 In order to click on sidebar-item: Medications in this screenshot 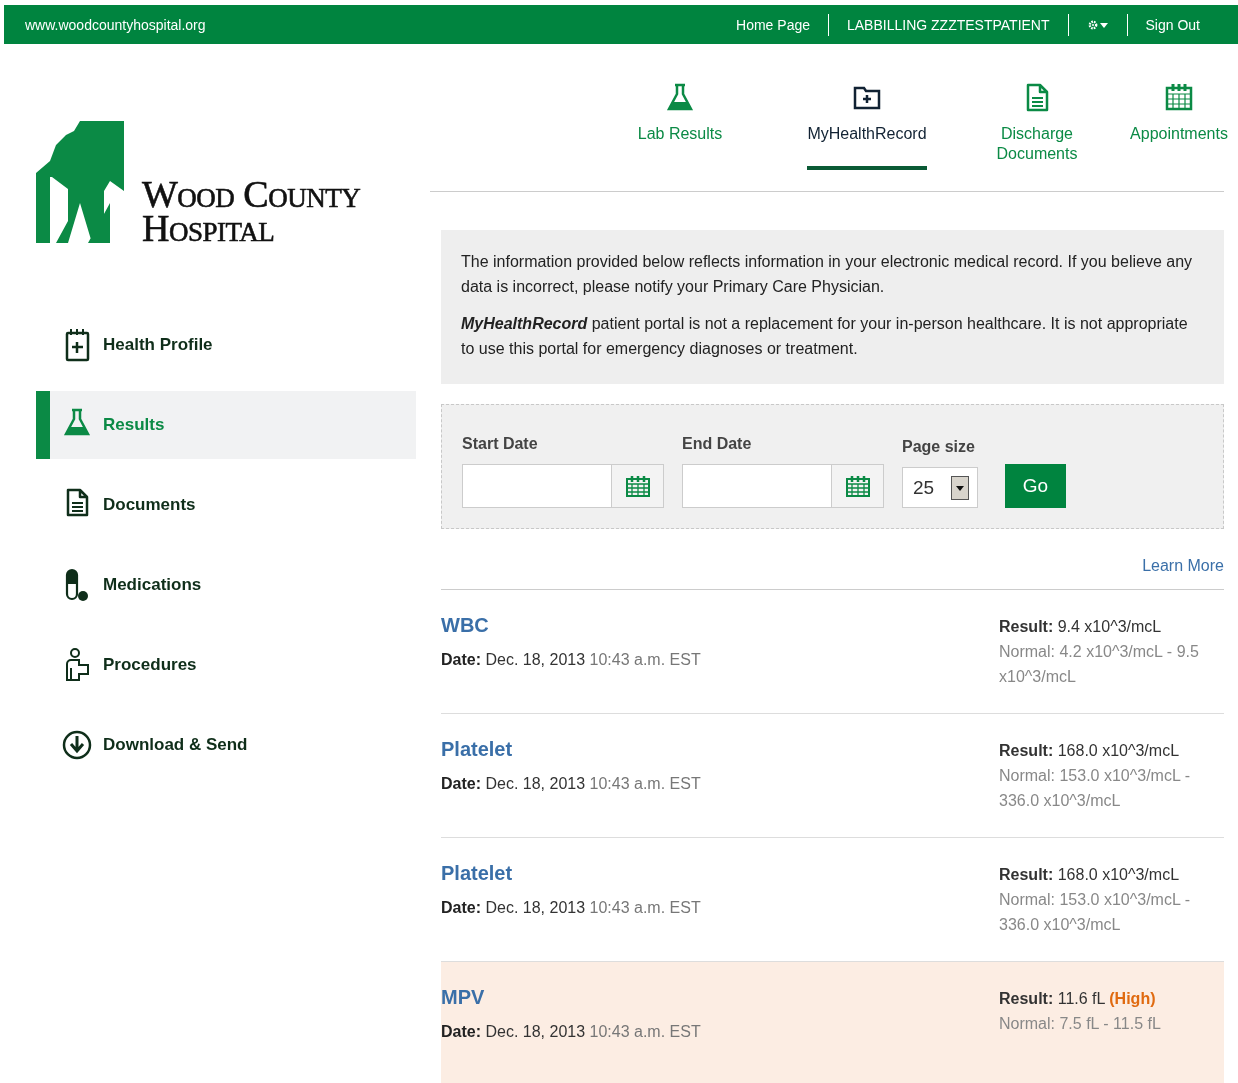, I will do `click(226, 585)`.